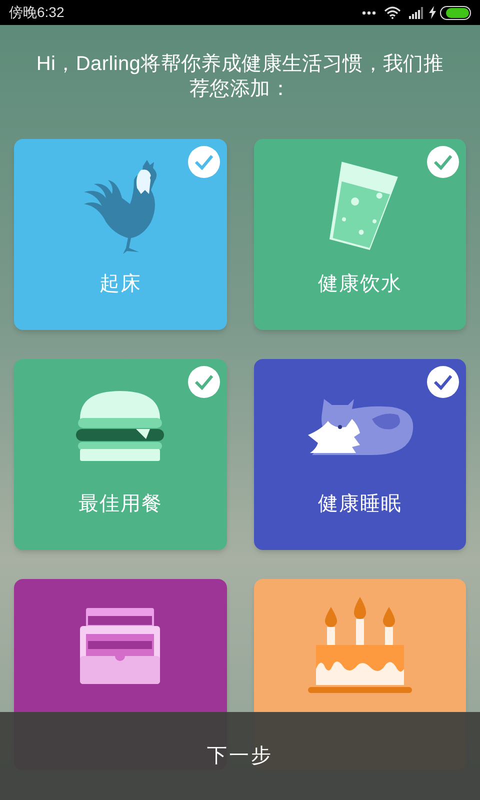 The image size is (480, 800). Describe the element at coordinates (392, 12) in the screenshot. I see `wifi-icon` at that location.